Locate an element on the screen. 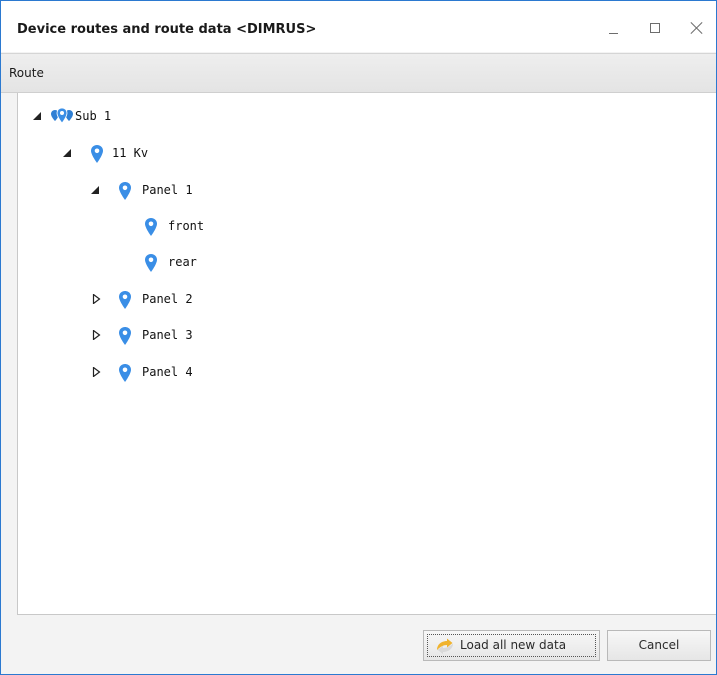 Image resolution: width=717 pixels, height=675 pixels. window-title: Device routes and route data <DIMRUS> is located at coordinates (167, 29).